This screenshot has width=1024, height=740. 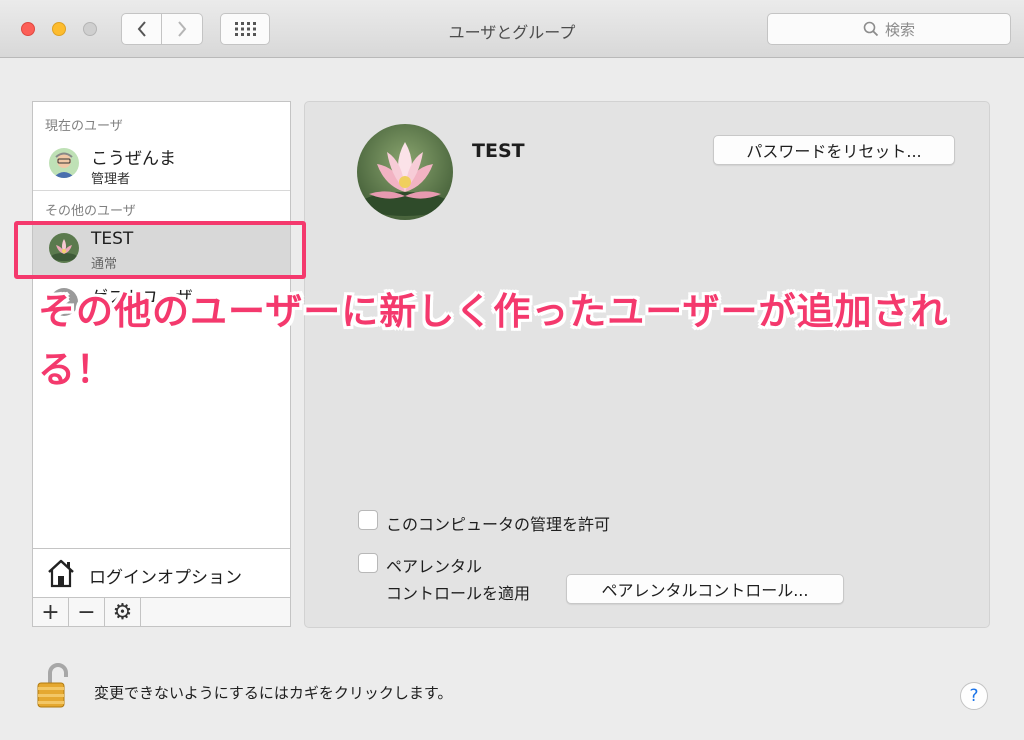 What do you see at coordinates (405, 172) in the screenshot?
I see `user-picture` at bounding box center [405, 172].